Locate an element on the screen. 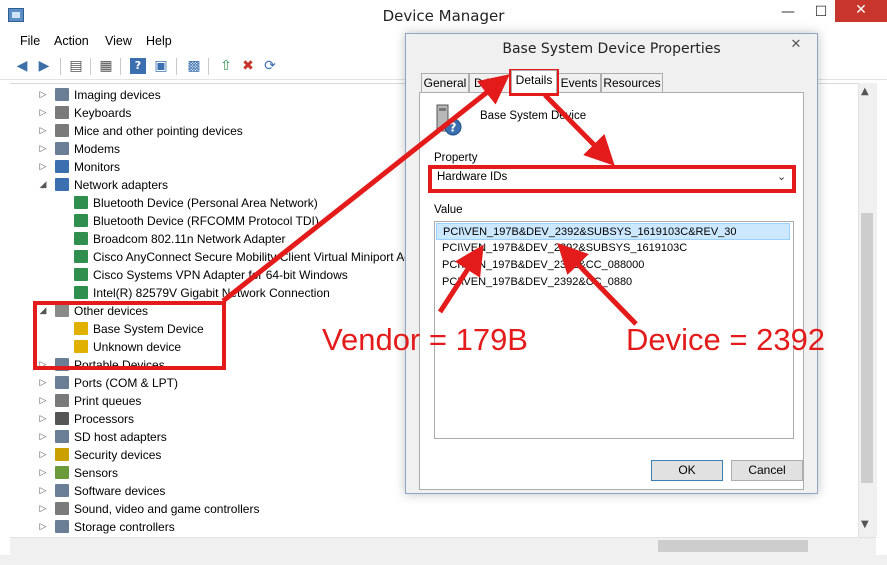 The image size is (887, 565). tree-item-label: Broadcom 802.11n Network Adapter is located at coordinates (189, 239).